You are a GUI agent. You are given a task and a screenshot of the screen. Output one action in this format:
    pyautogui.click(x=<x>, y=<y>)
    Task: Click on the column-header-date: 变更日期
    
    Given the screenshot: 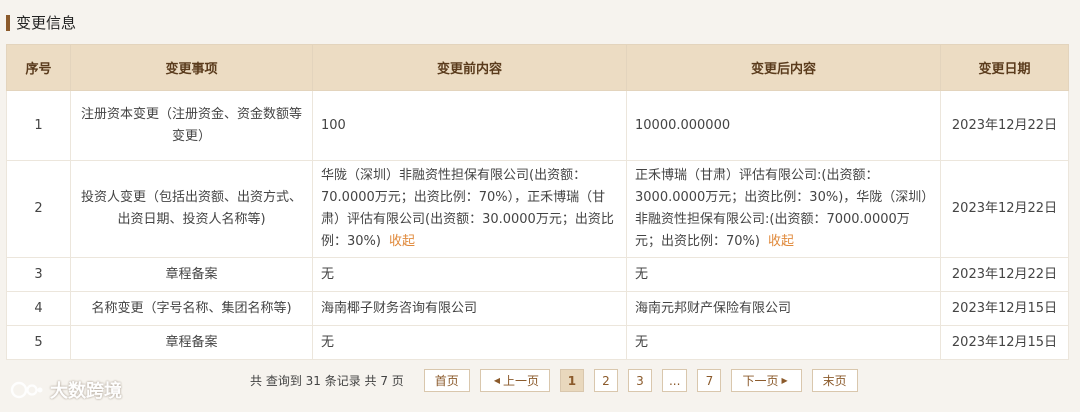 What is the action you would take?
    pyautogui.click(x=1004, y=67)
    